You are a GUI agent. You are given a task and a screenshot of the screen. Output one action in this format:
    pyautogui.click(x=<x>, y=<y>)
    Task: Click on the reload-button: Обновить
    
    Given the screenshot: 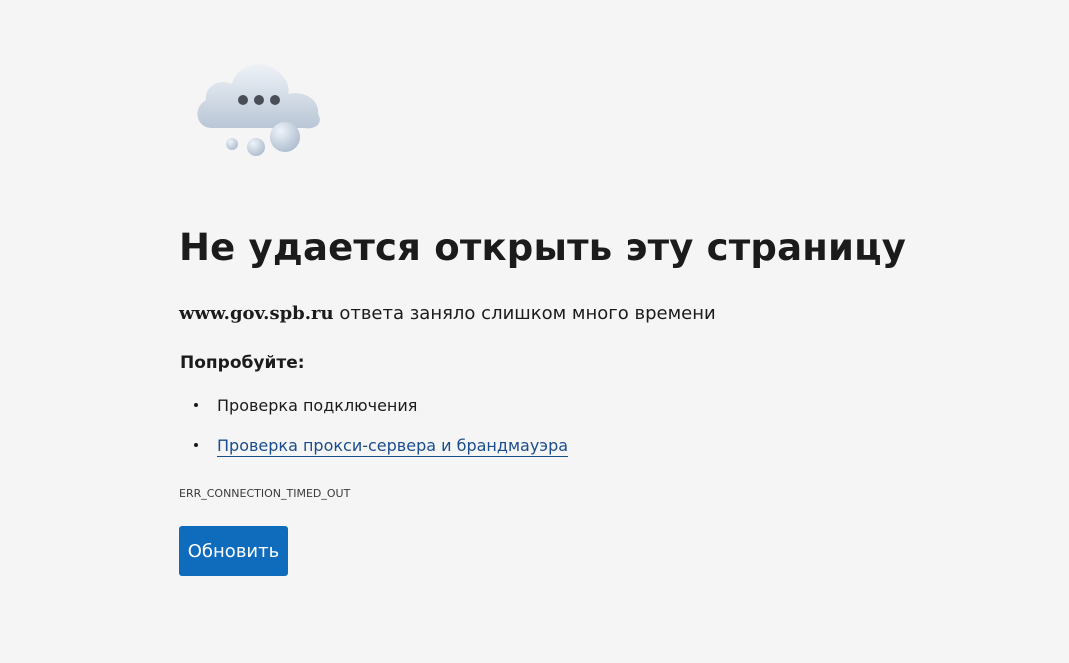 What is the action you would take?
    pyautogui.click(x=233, y=551)
    